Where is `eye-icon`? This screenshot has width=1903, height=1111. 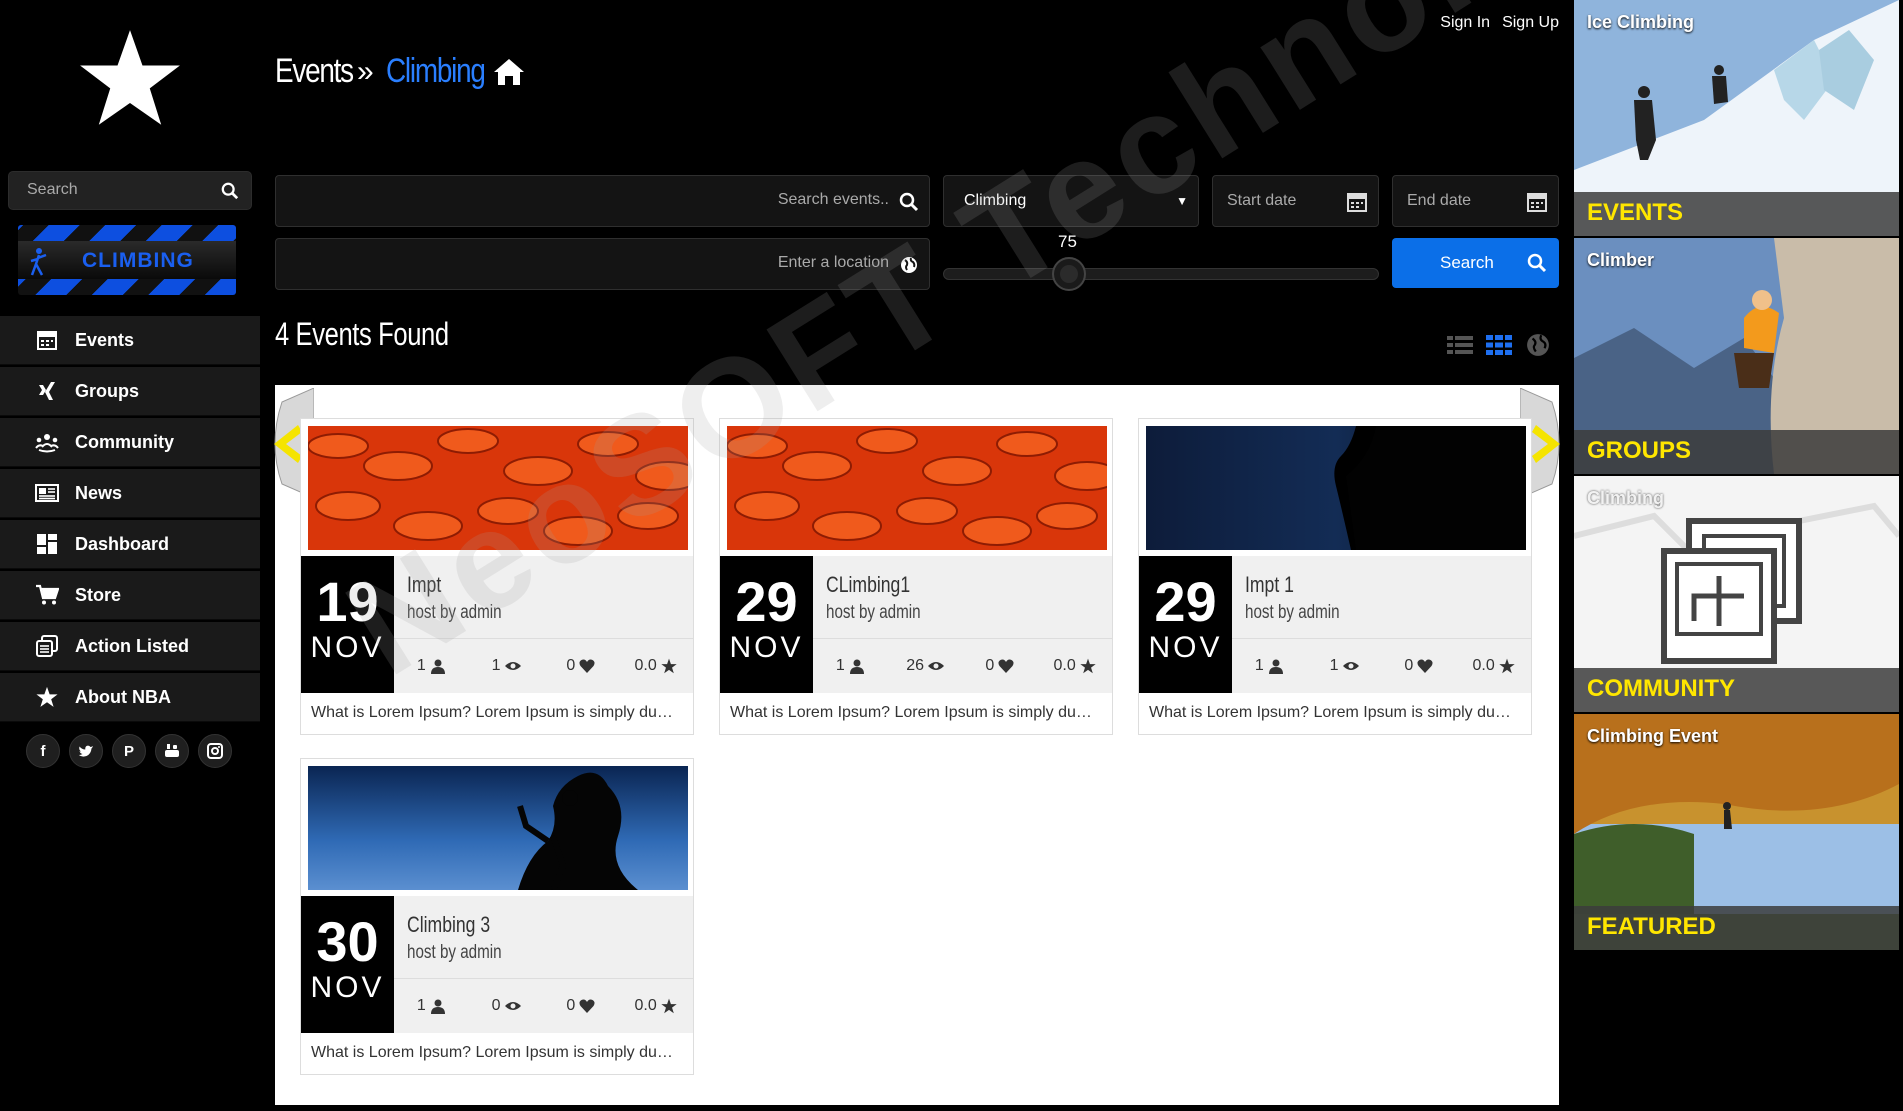 eye-icon is located at coordinates (512, 666).